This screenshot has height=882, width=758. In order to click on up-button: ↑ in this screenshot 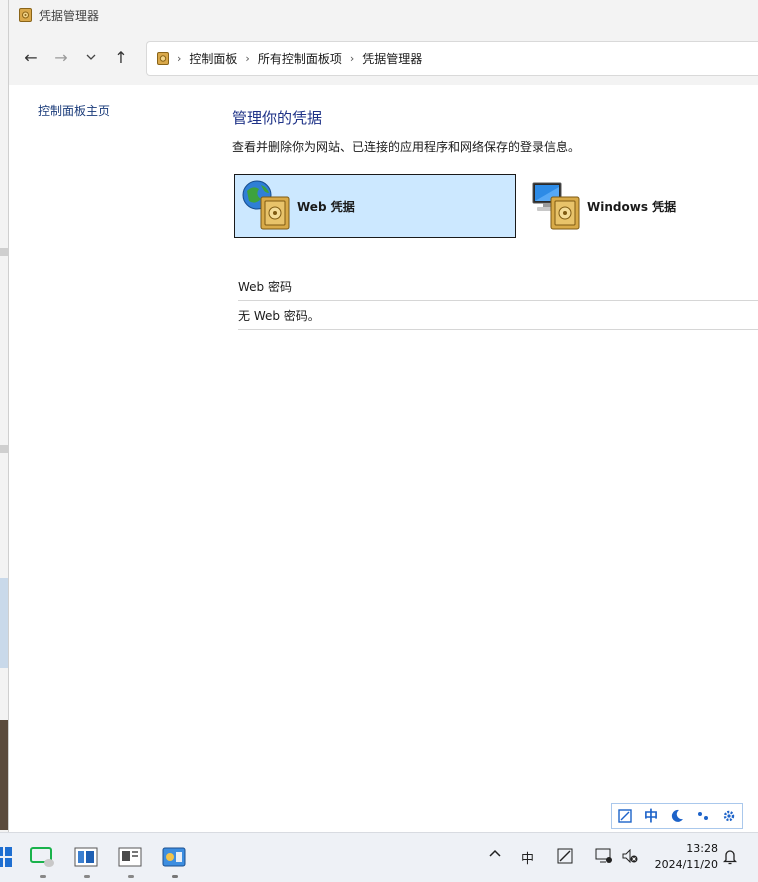, I will do `click(121, 57)`.